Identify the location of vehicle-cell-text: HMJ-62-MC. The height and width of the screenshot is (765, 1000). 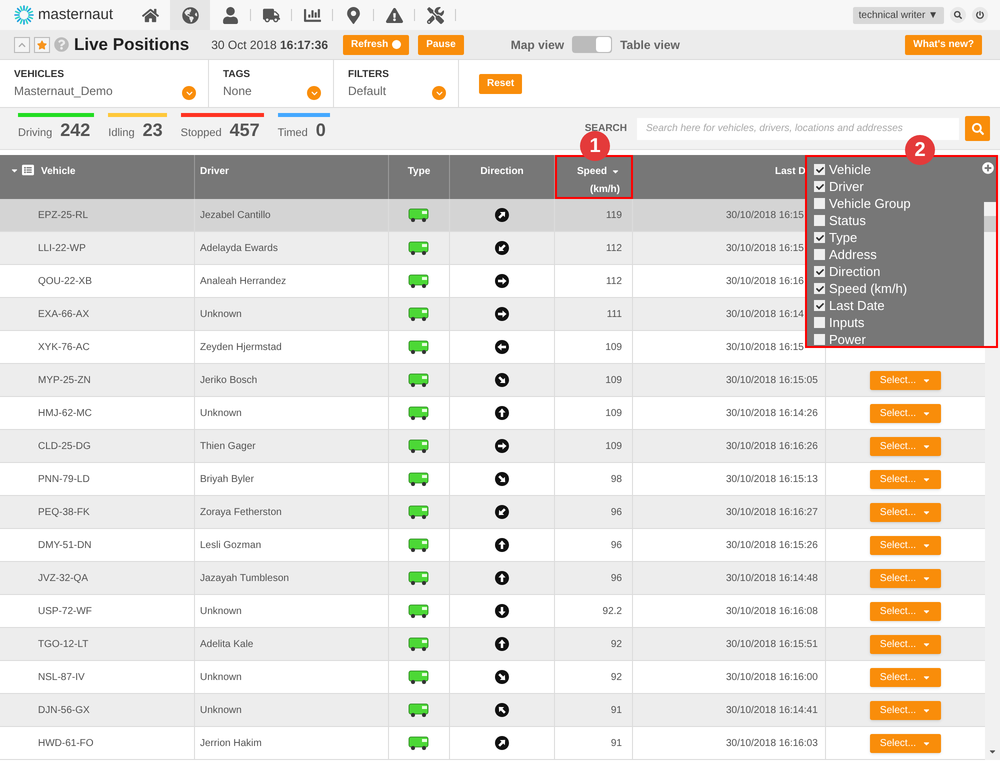
(65, 413).